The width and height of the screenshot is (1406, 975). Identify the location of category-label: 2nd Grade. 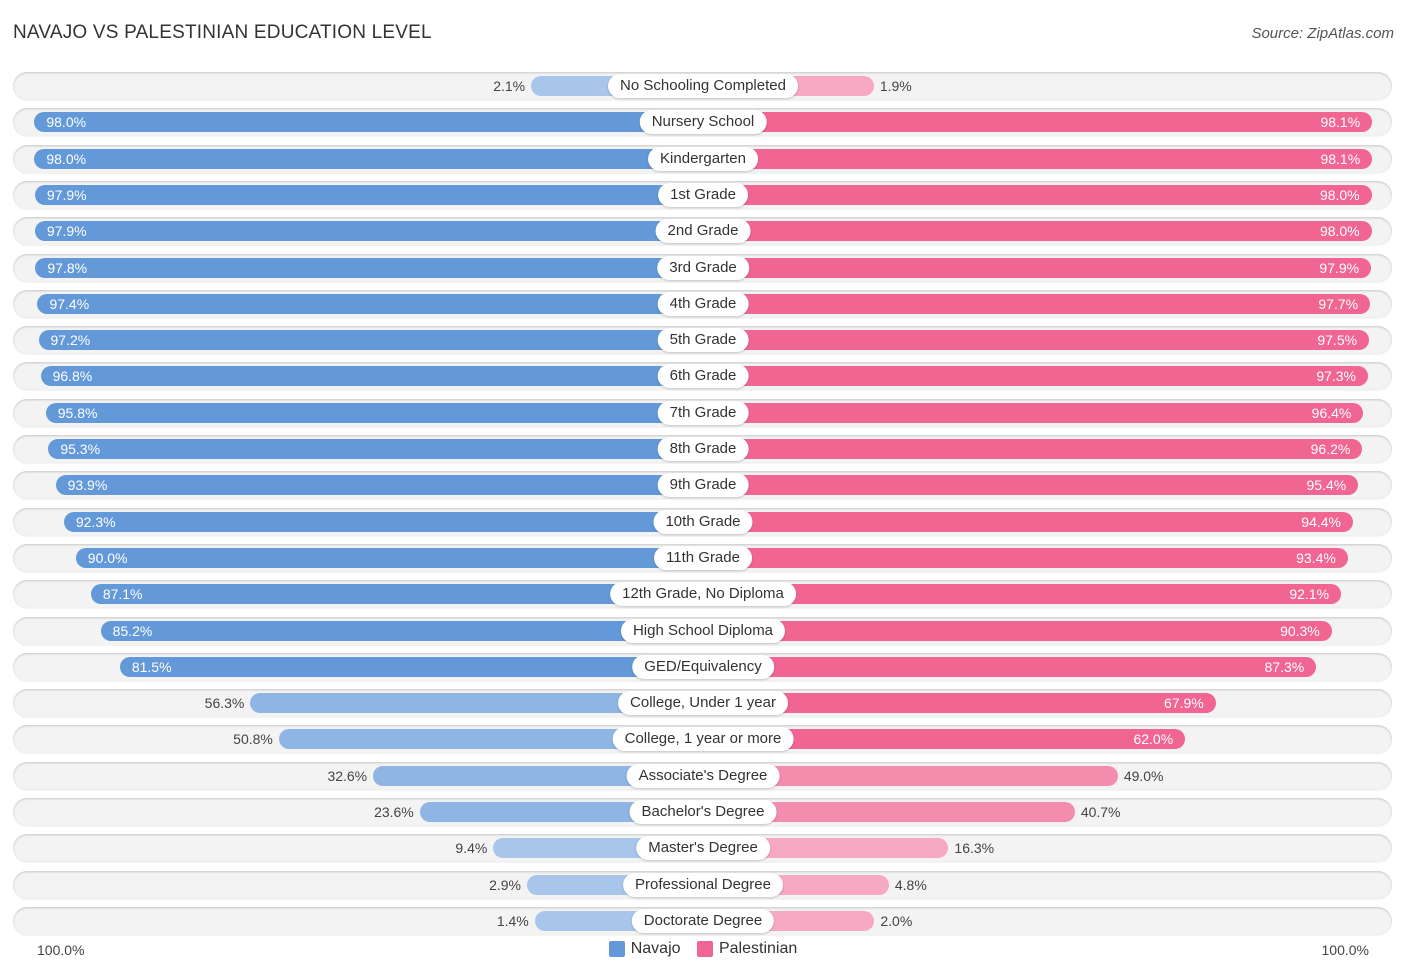
(703, 231).